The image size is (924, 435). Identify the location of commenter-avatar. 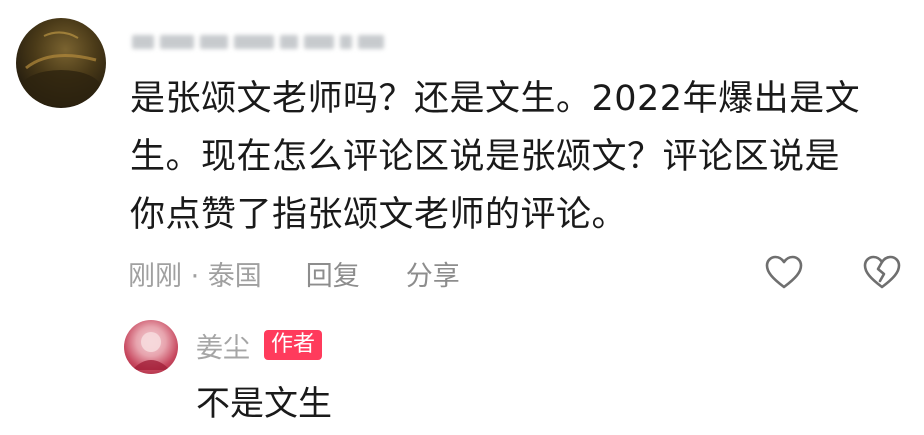
(61, 63).